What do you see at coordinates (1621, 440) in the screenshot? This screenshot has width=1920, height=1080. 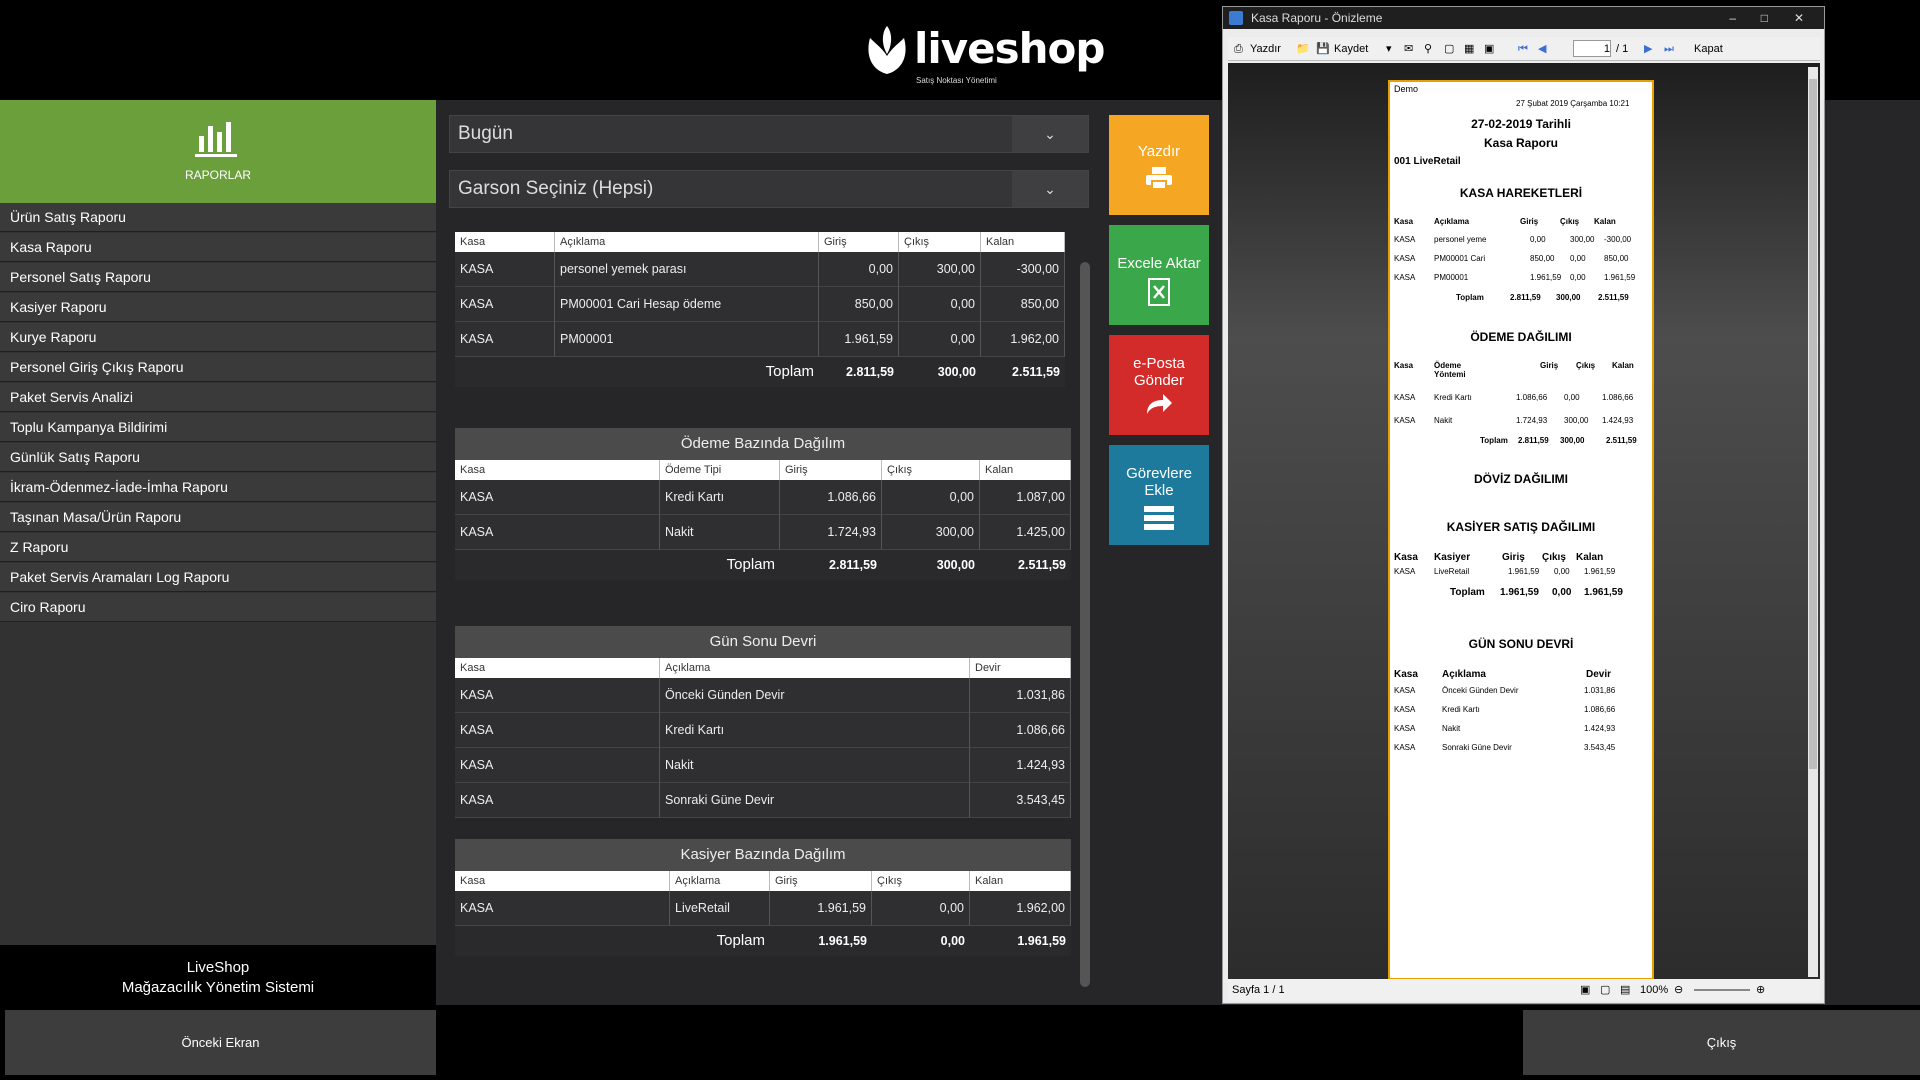 I see `report-total: 2.511,59` at bounding box center [1621, 440].